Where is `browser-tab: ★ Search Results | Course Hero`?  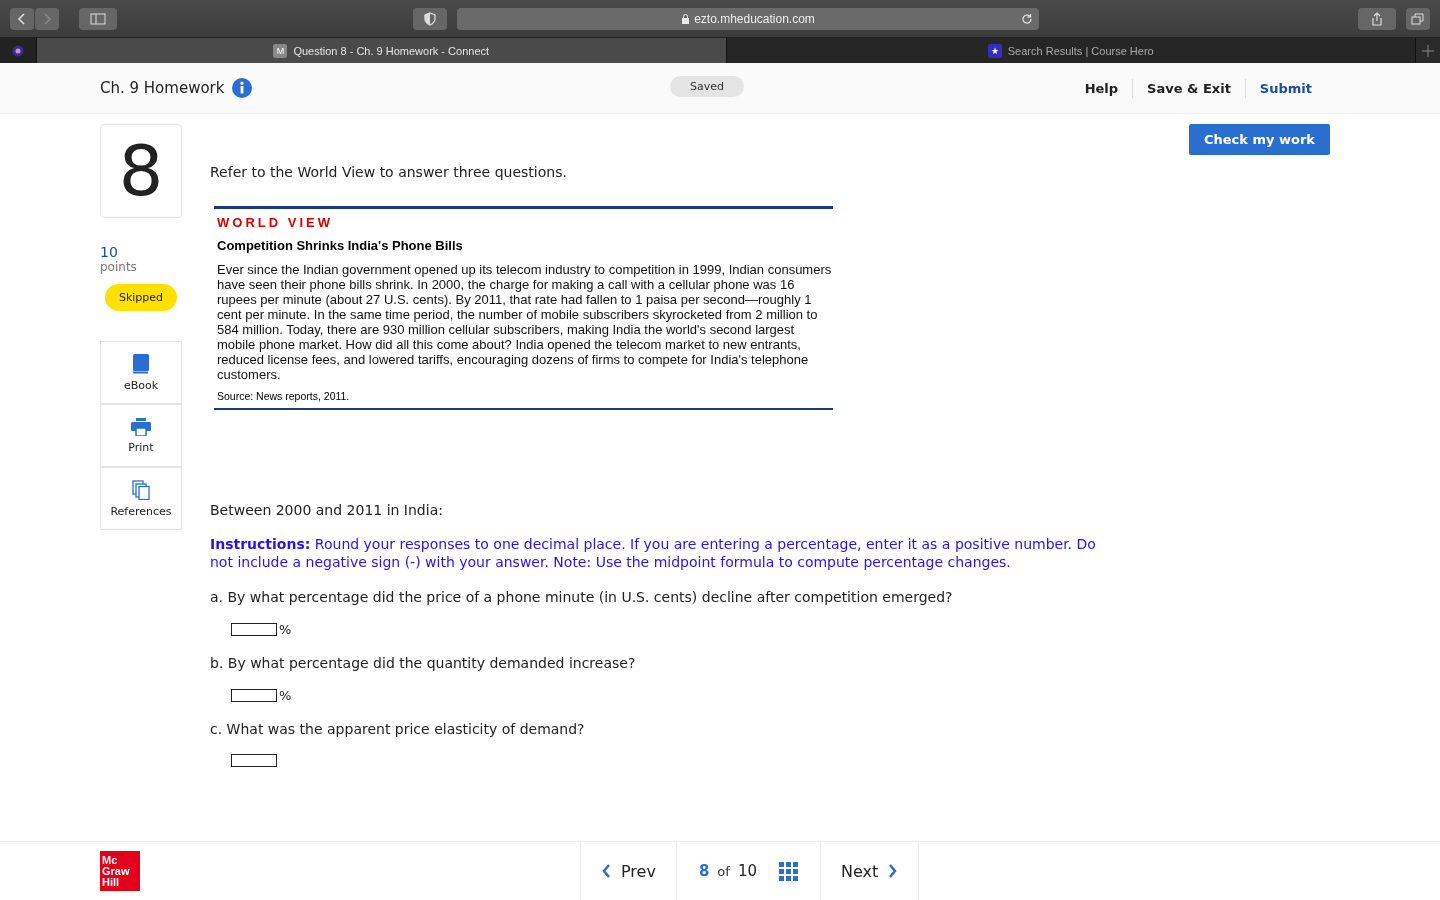 browser-tab: ★ Search Results | Course Hero is located at coordinates (1070, 50).